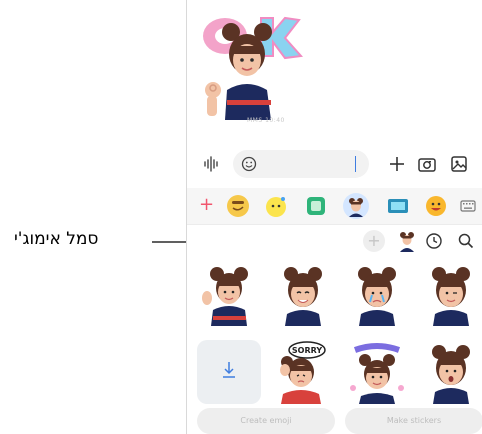 Image resolution: width=482 pixels, height=434 pixels. What do you see at coordinates (397, 164) in the screenshot?
I see `plus-icon` at bounding box center [397, 164].